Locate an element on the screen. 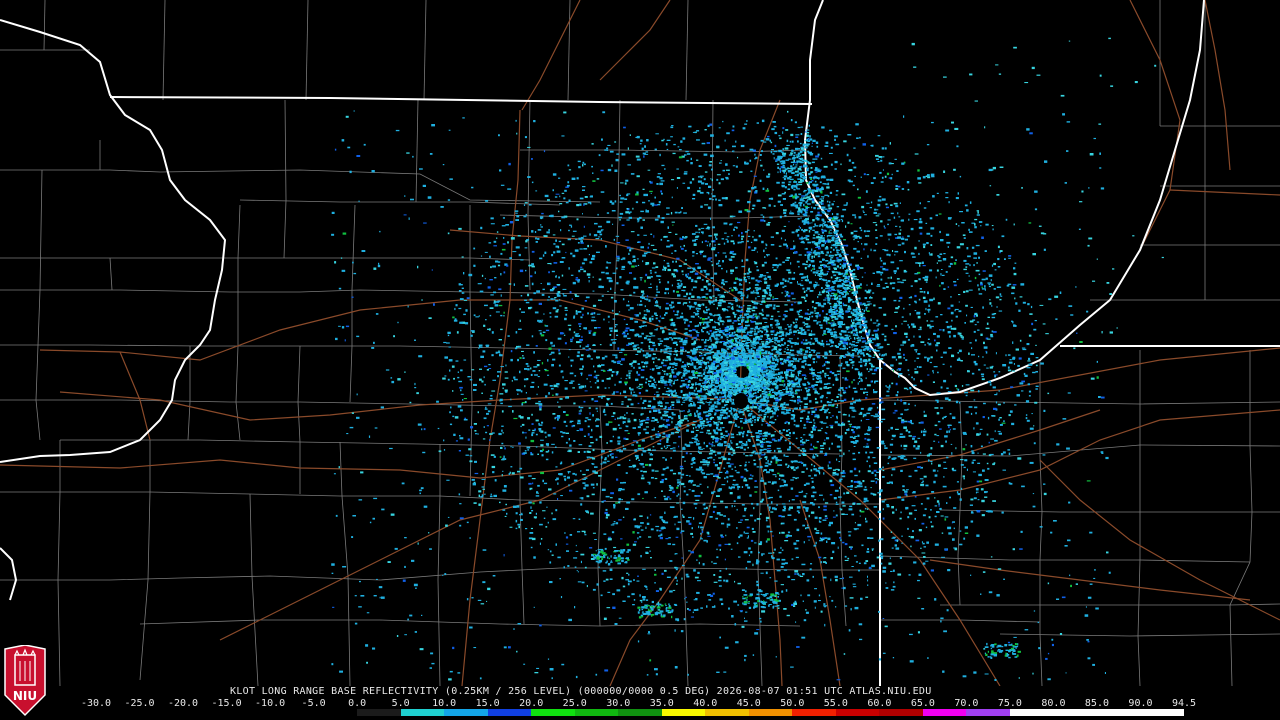 Image resolution: width=1280 pixels, height=720 pixels. colorbar-tick-label: 20.0 is located at coordinates (531, 703).